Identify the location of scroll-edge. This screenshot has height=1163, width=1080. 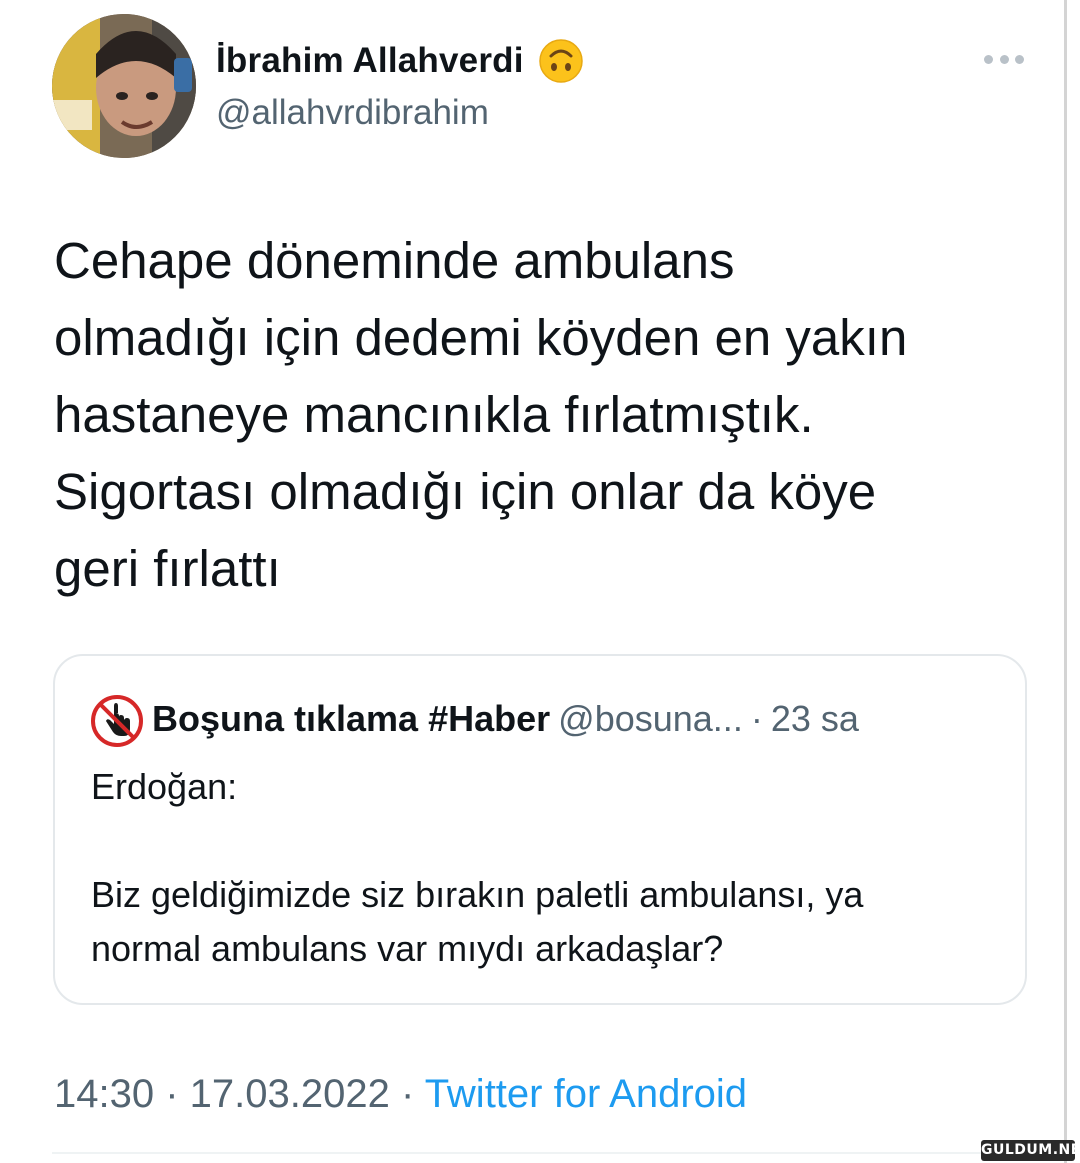
(1065, 581).